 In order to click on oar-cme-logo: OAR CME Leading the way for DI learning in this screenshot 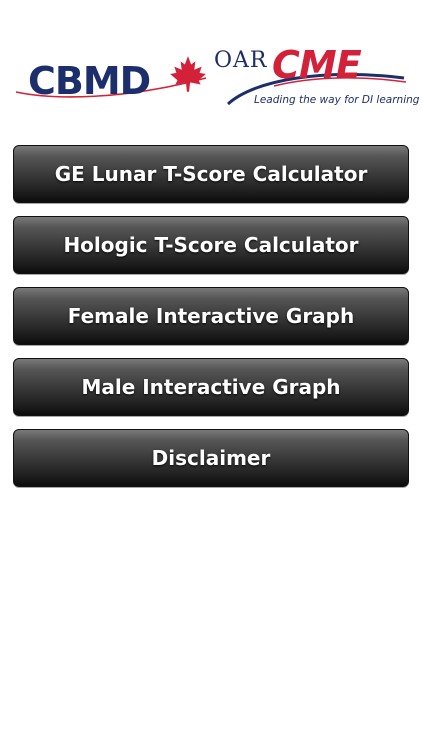, I will do `click(316, 79)`.